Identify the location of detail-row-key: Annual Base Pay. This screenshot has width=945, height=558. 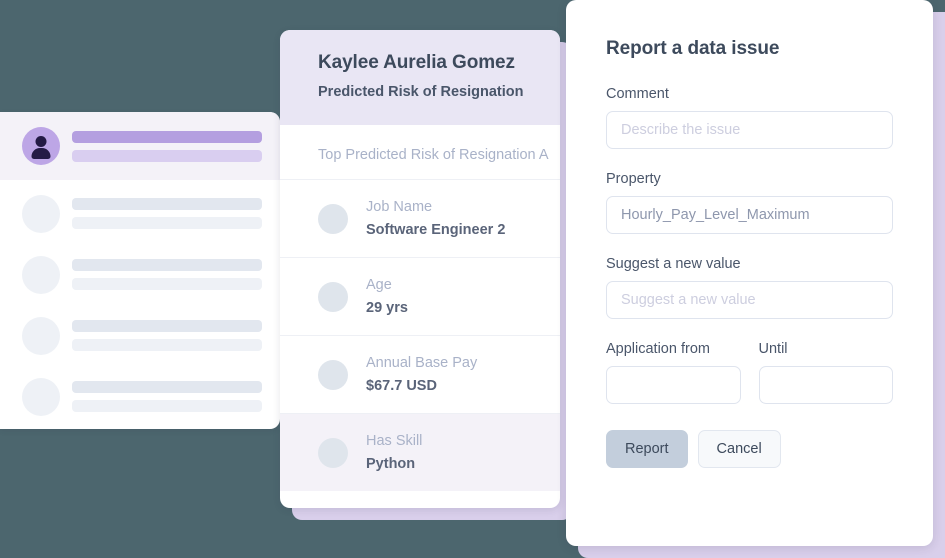
(422, 363).